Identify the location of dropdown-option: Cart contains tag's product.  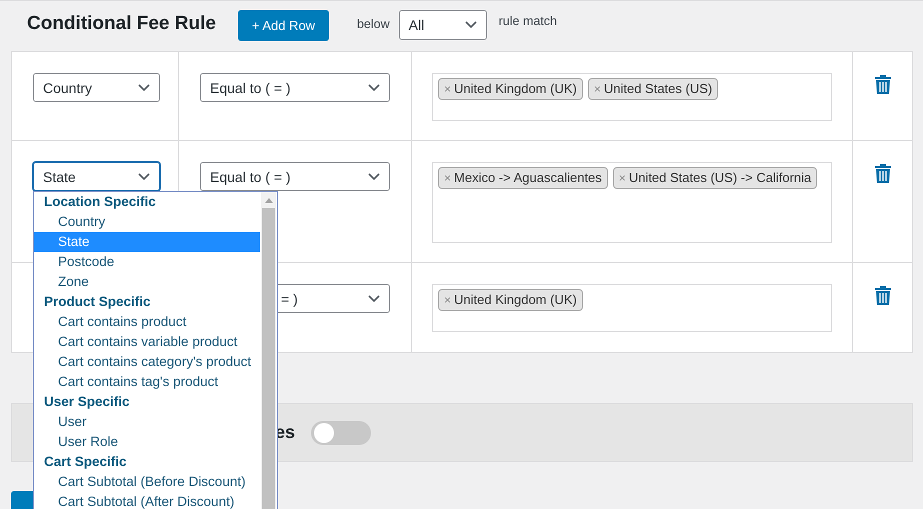
(147, 382).